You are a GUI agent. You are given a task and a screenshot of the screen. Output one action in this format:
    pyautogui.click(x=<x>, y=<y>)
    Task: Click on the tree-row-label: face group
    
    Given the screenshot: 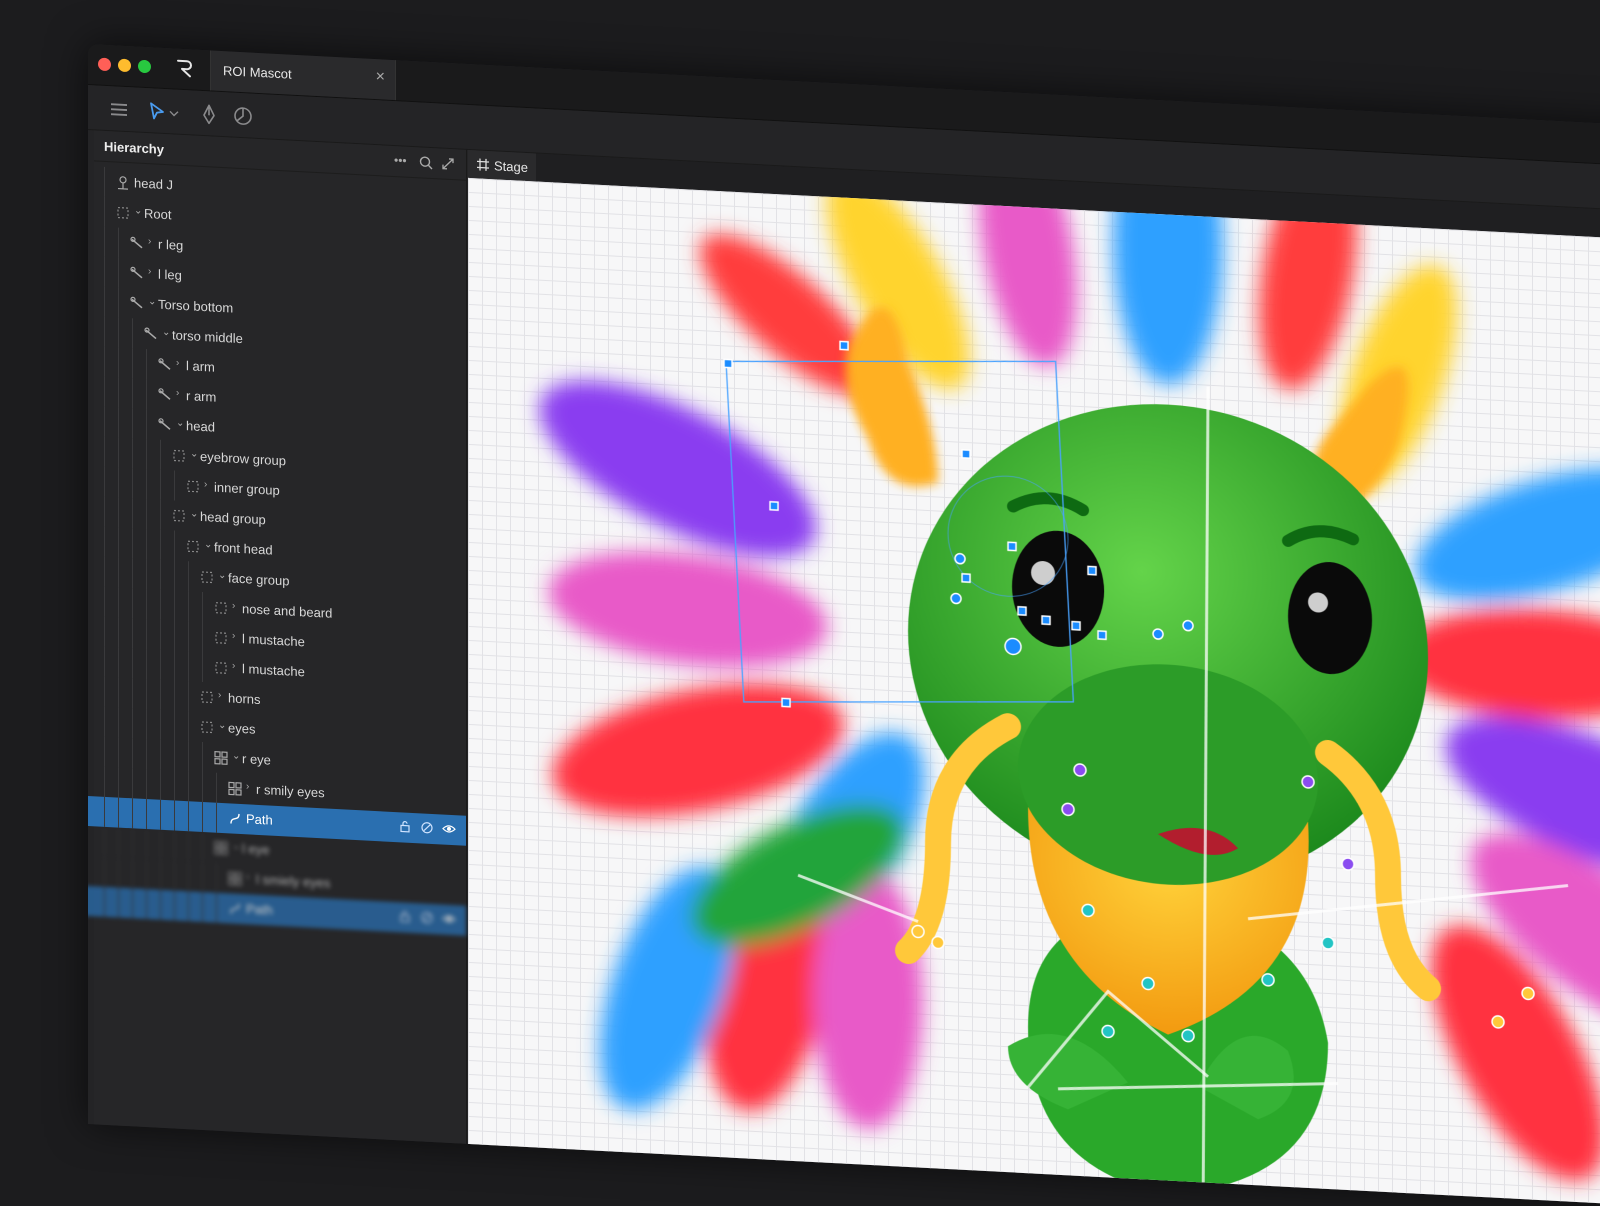 What is the action you would take?
    pyautogui.click(x=259, y=579)
    